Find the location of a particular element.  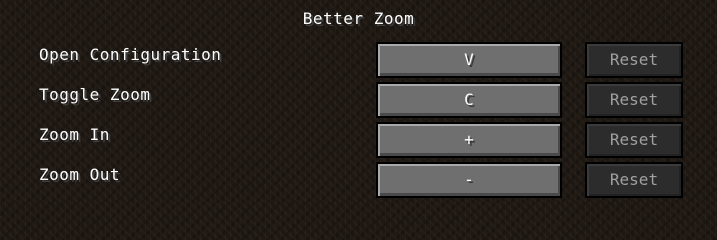

reset-button-zoom-out: Reset is located at coordinates (634, 180).